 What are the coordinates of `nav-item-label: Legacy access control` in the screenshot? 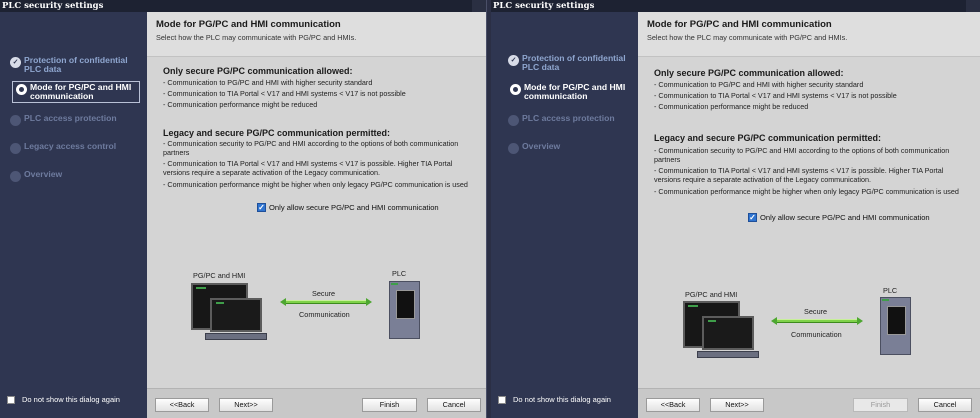 It's located at (70, 146).